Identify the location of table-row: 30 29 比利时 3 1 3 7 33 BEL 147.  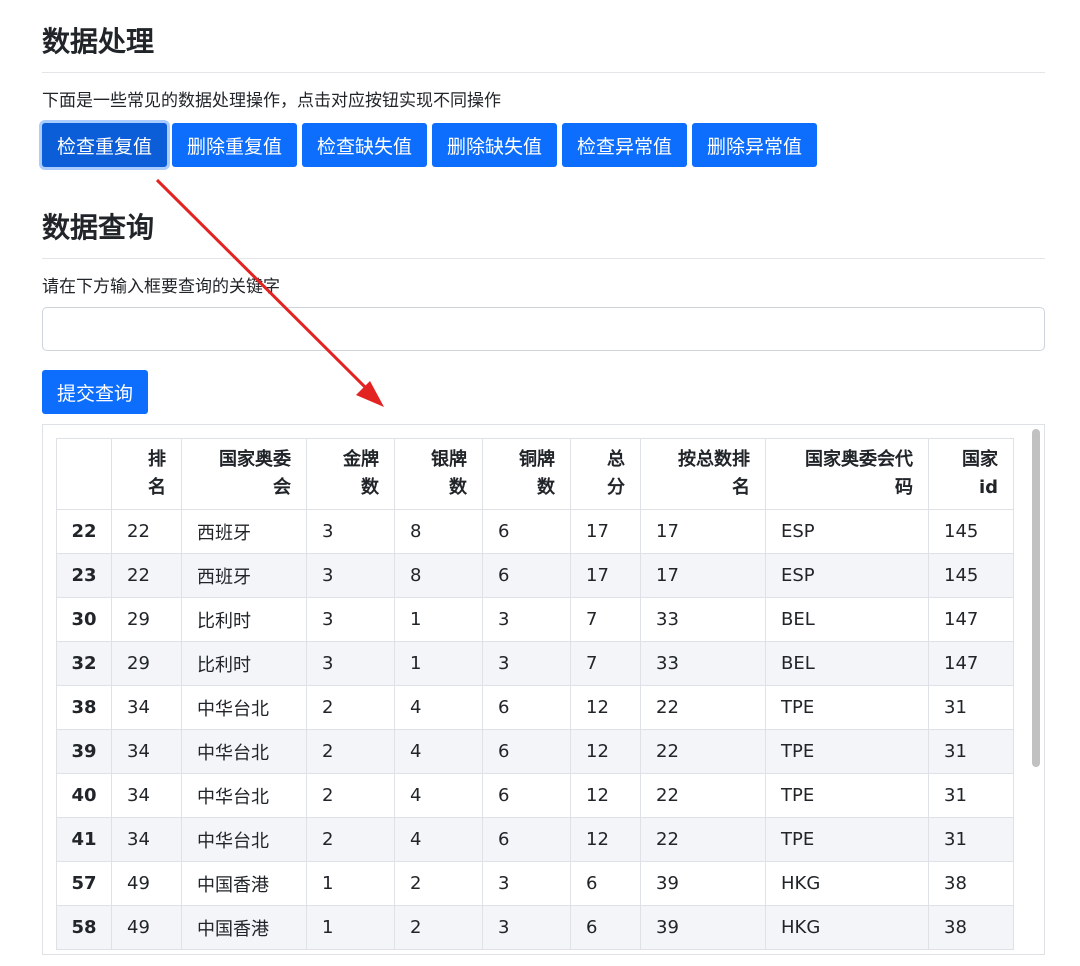
(535, 619).